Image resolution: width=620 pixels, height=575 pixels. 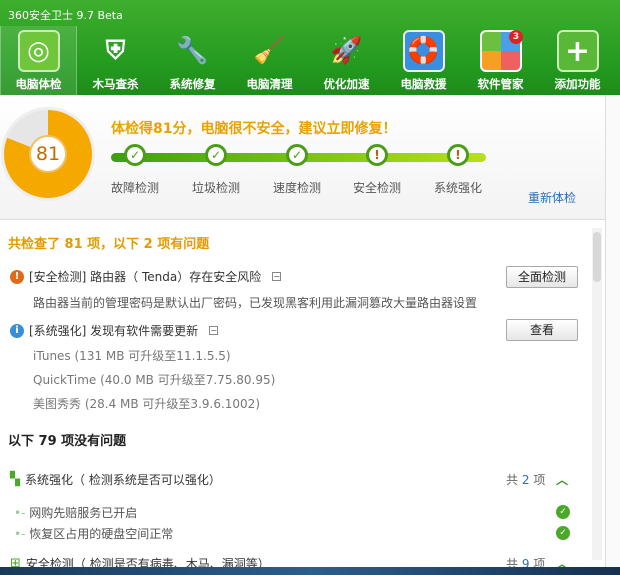 I want to click on recheck-link: 重新体检, so click(x=552, y=197).